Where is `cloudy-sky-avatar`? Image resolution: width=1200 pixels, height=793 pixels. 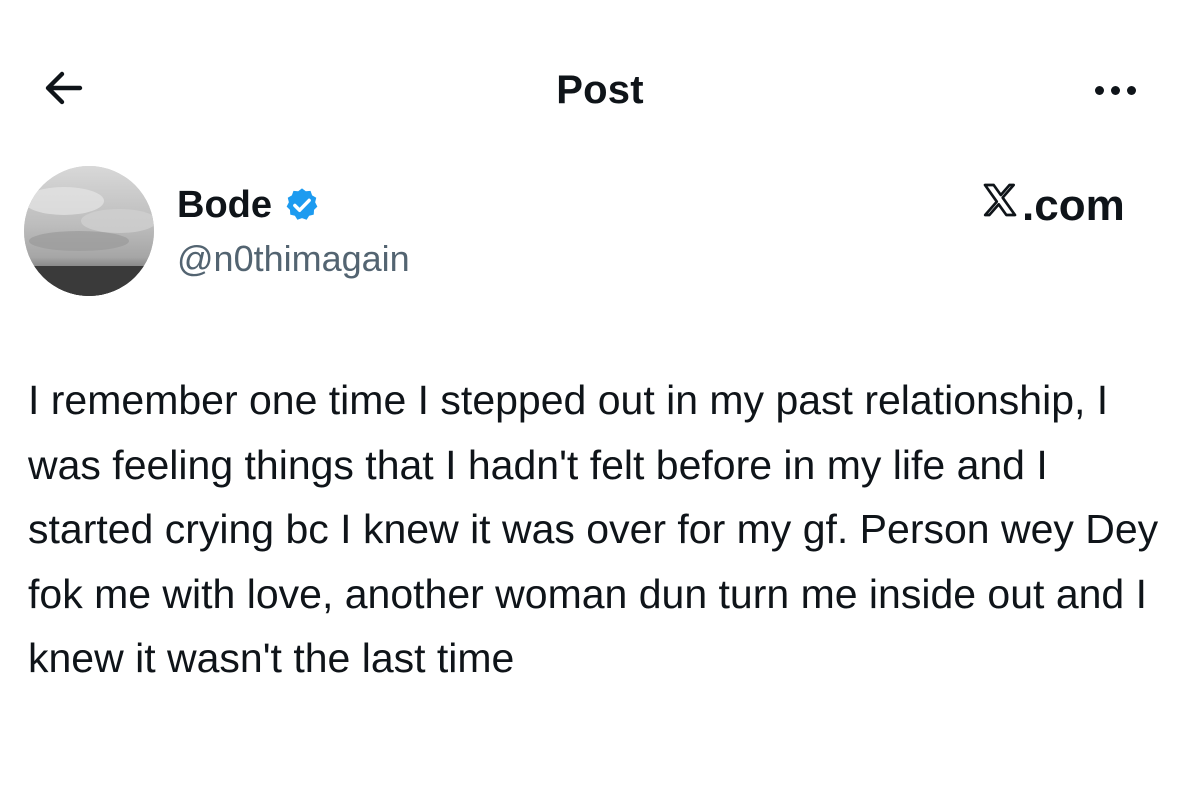
cloudy-sky-avatar is located at coordinates (89, 231).